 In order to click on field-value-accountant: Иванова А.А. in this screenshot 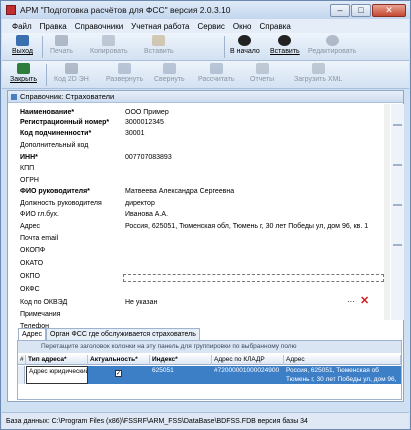, I will do `click(146, 215)`.